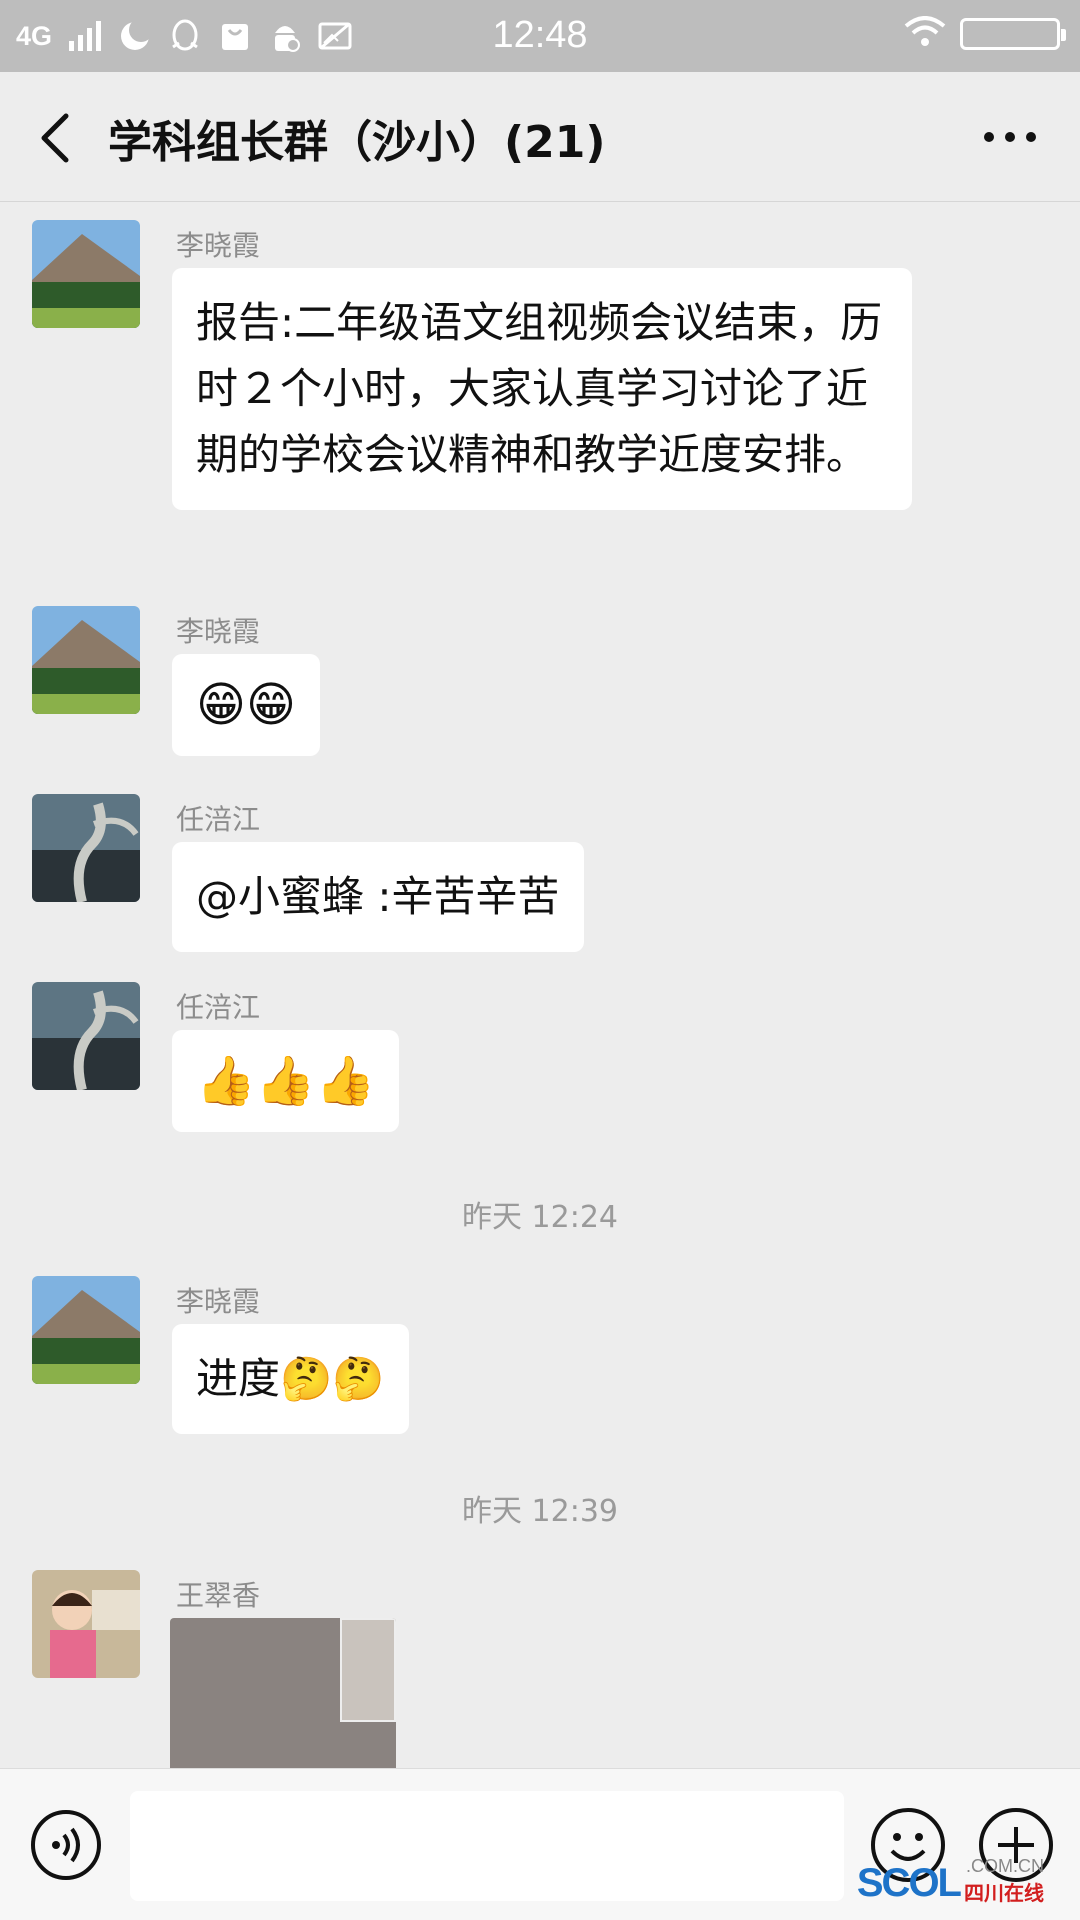 Image resolution: width=1080 pixels, height=1920 pixels. Describe the element at coordinates (283, 1693) in the screenshot. I see `image-message` at that location.